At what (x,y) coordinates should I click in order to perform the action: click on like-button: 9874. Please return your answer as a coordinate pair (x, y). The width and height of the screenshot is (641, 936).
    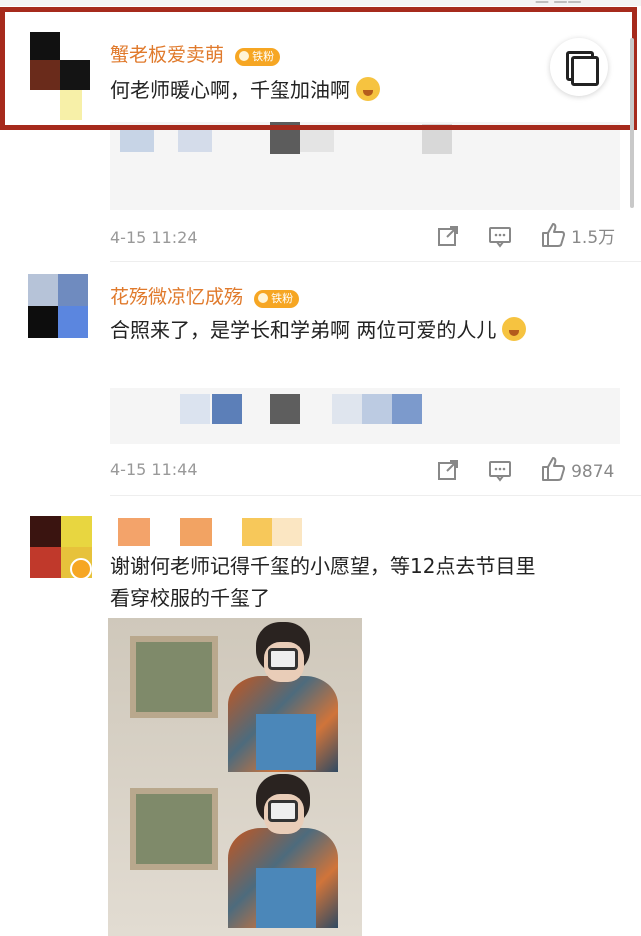
    Looking at the image, I should click on (577, 469).